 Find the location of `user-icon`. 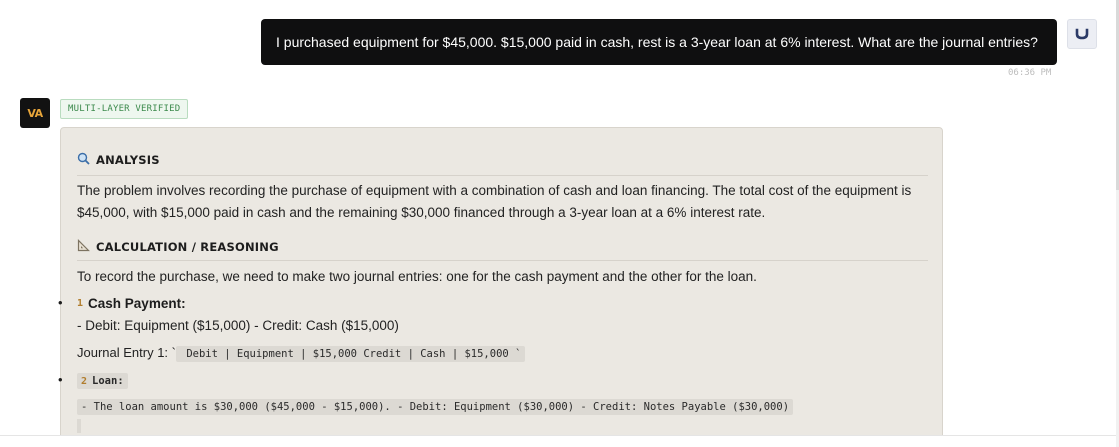

user-icon is located at coordinates (1082, 34).